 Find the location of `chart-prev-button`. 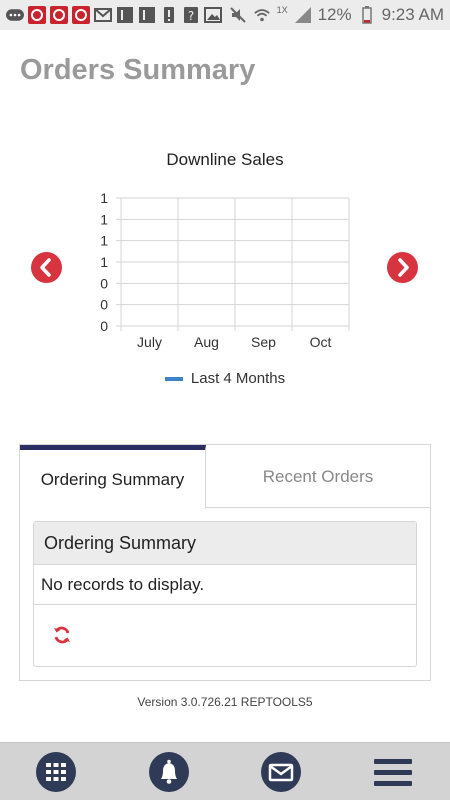

chart-prev-button is located at coordinates (46, 267).